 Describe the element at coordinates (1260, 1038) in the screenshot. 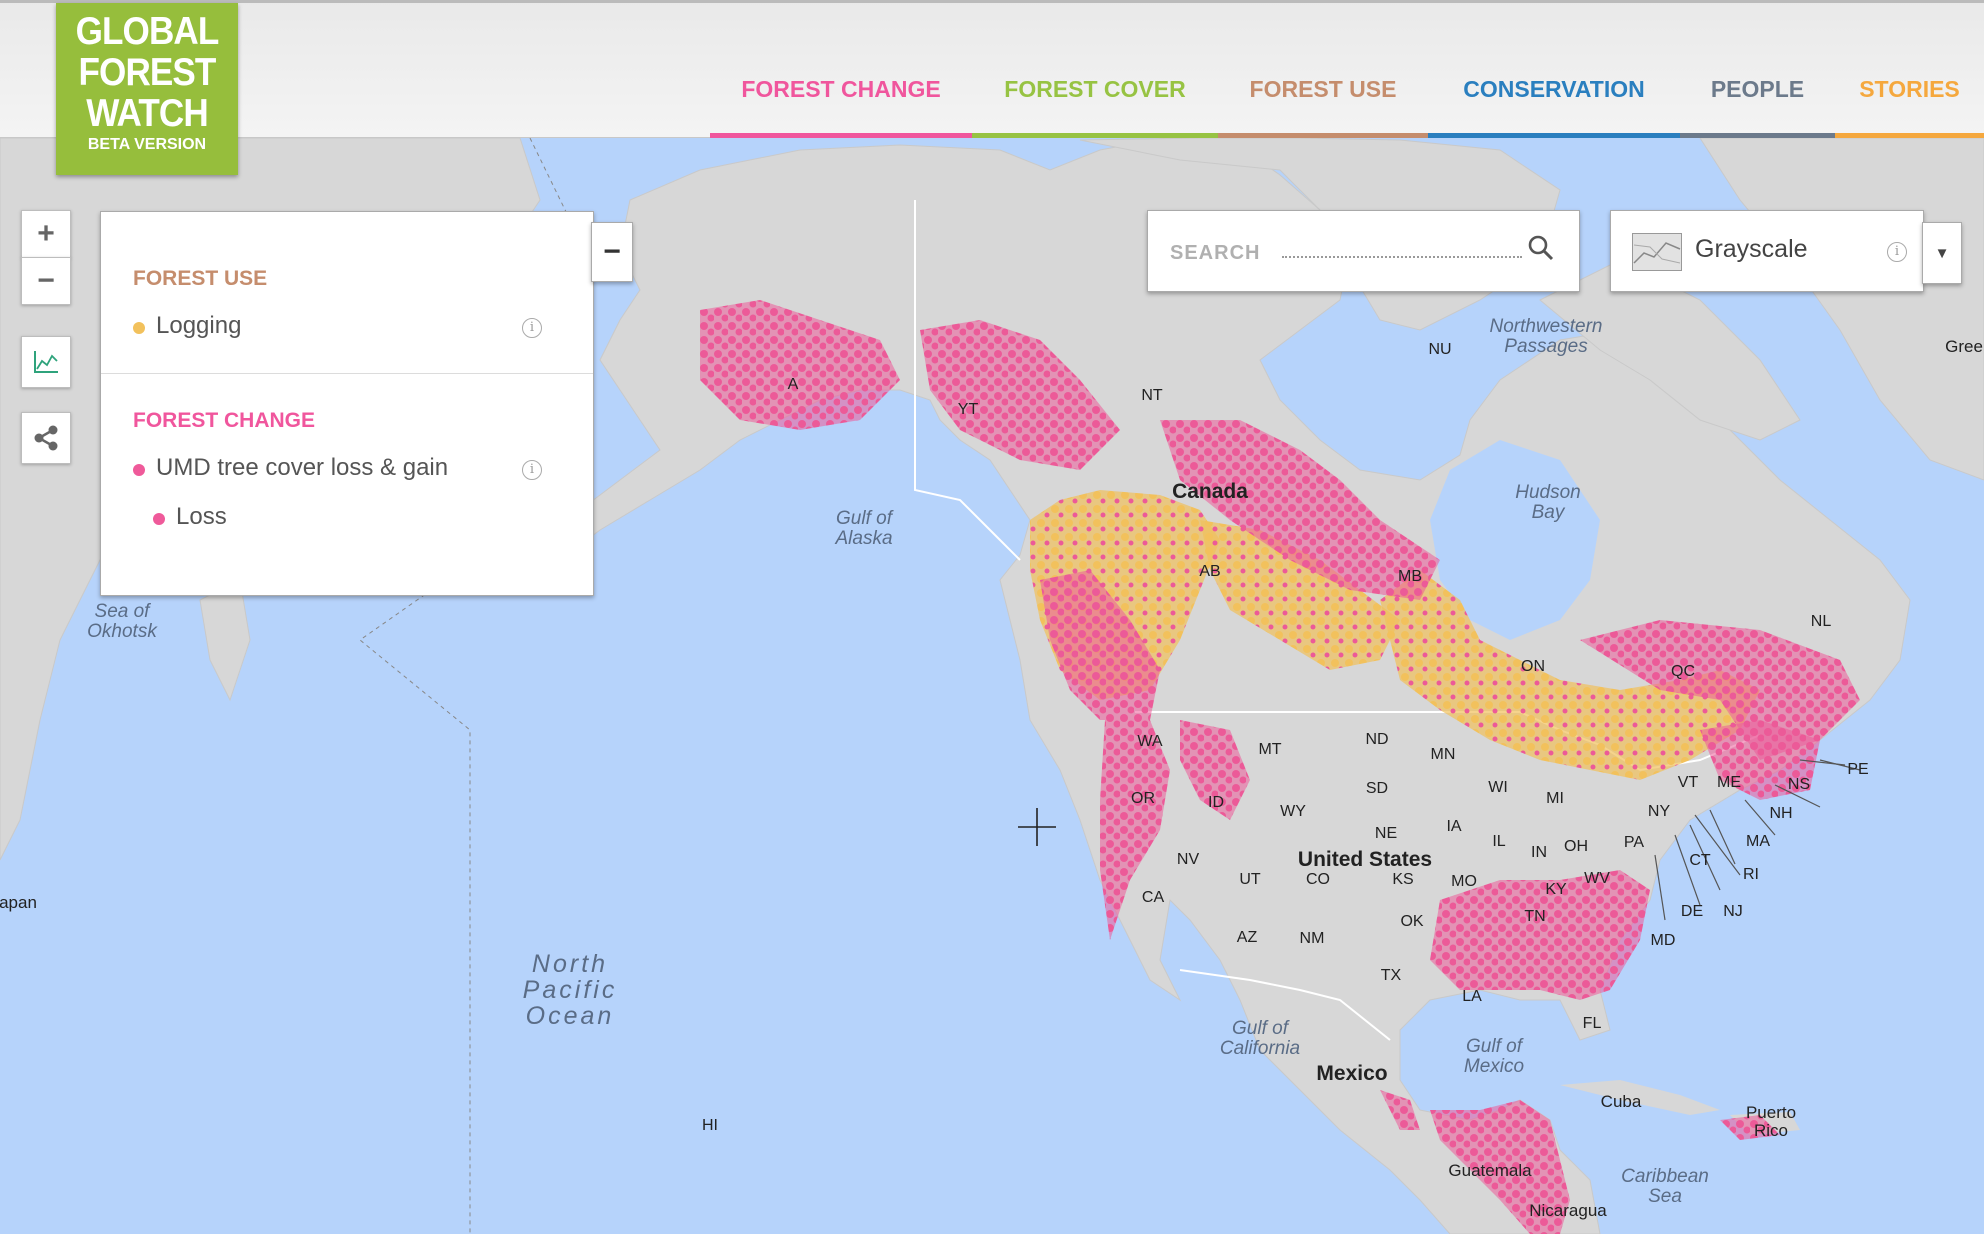

I see `label-gulf-california: Gulf of California` at that location.